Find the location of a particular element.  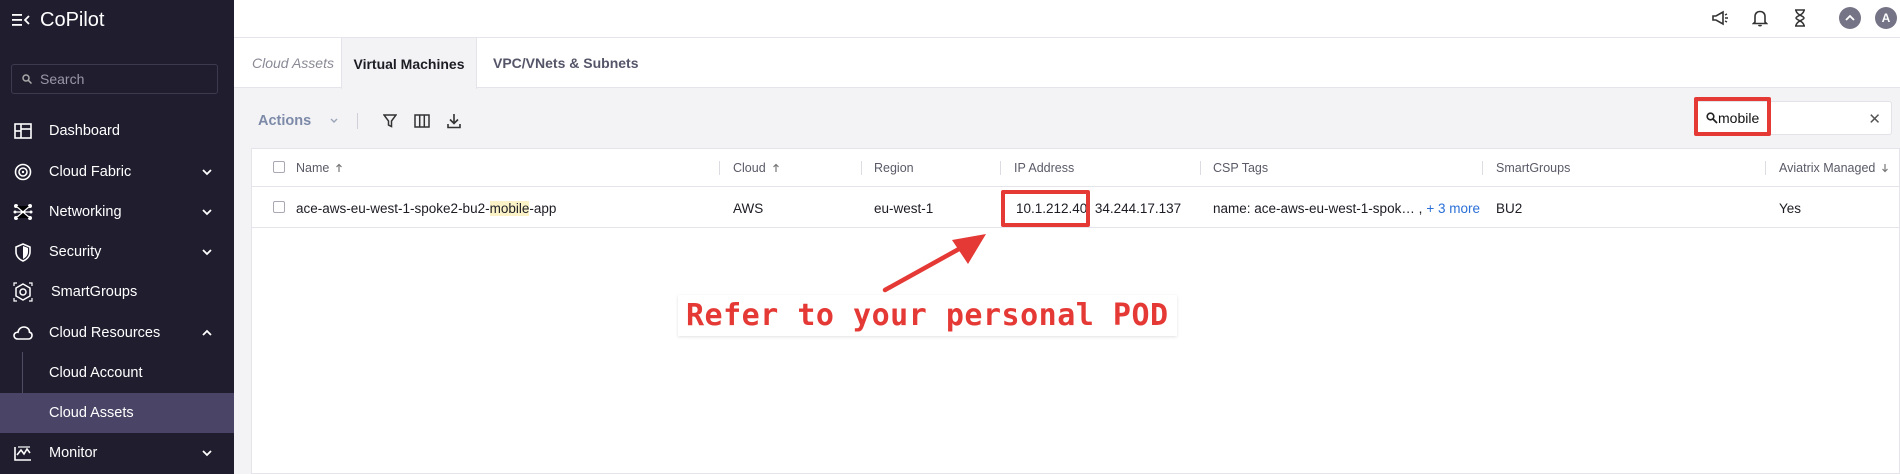

cell-aviatrix-managed: Yes is located at coordinates (1790, 208).